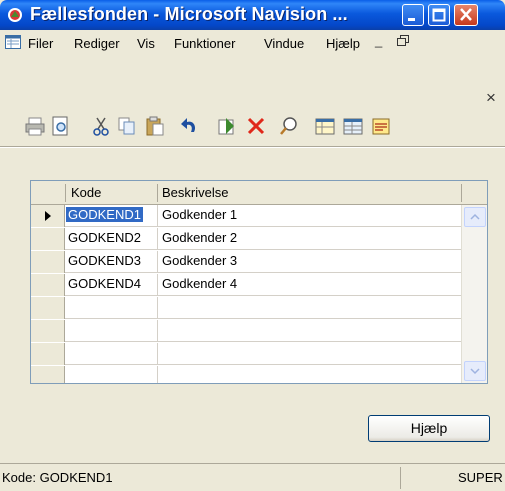 The width and height of the screenshot is (505, 491). What do you see at coordinates (480, 477) in the screenshot?
I see `status-user: SUPER` at bounding box center [480, 477].